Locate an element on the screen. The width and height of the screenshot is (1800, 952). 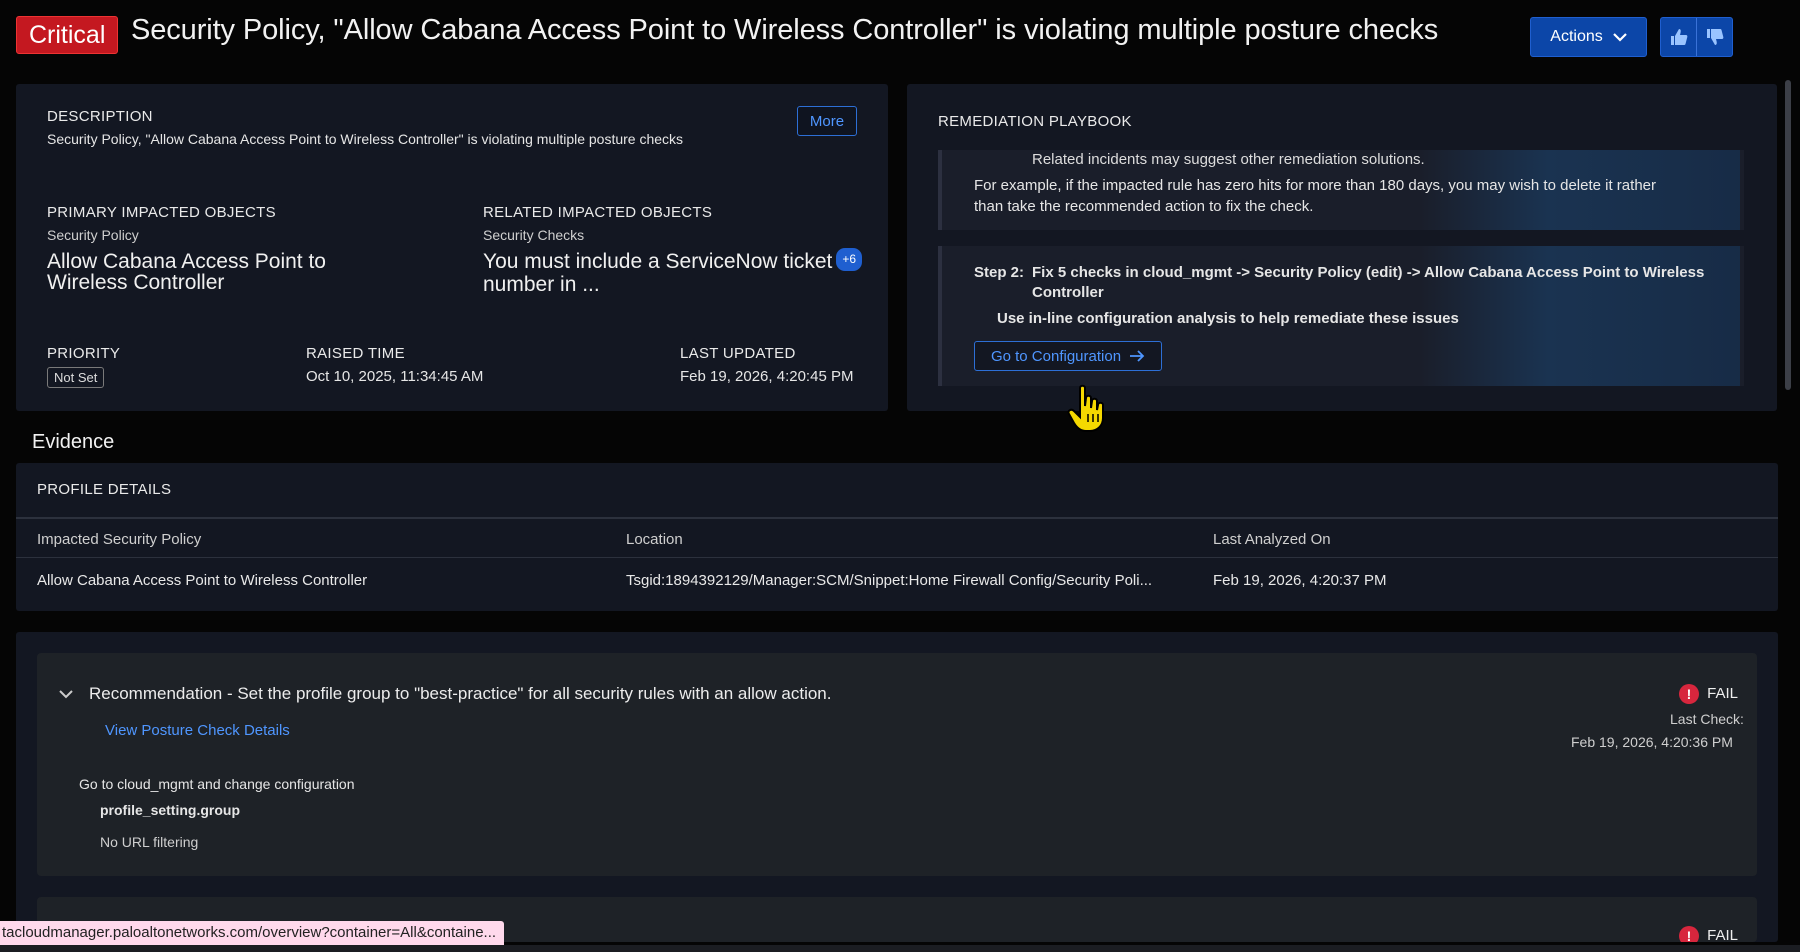
arrow-right-icon is located at coordinates (1137, 356).